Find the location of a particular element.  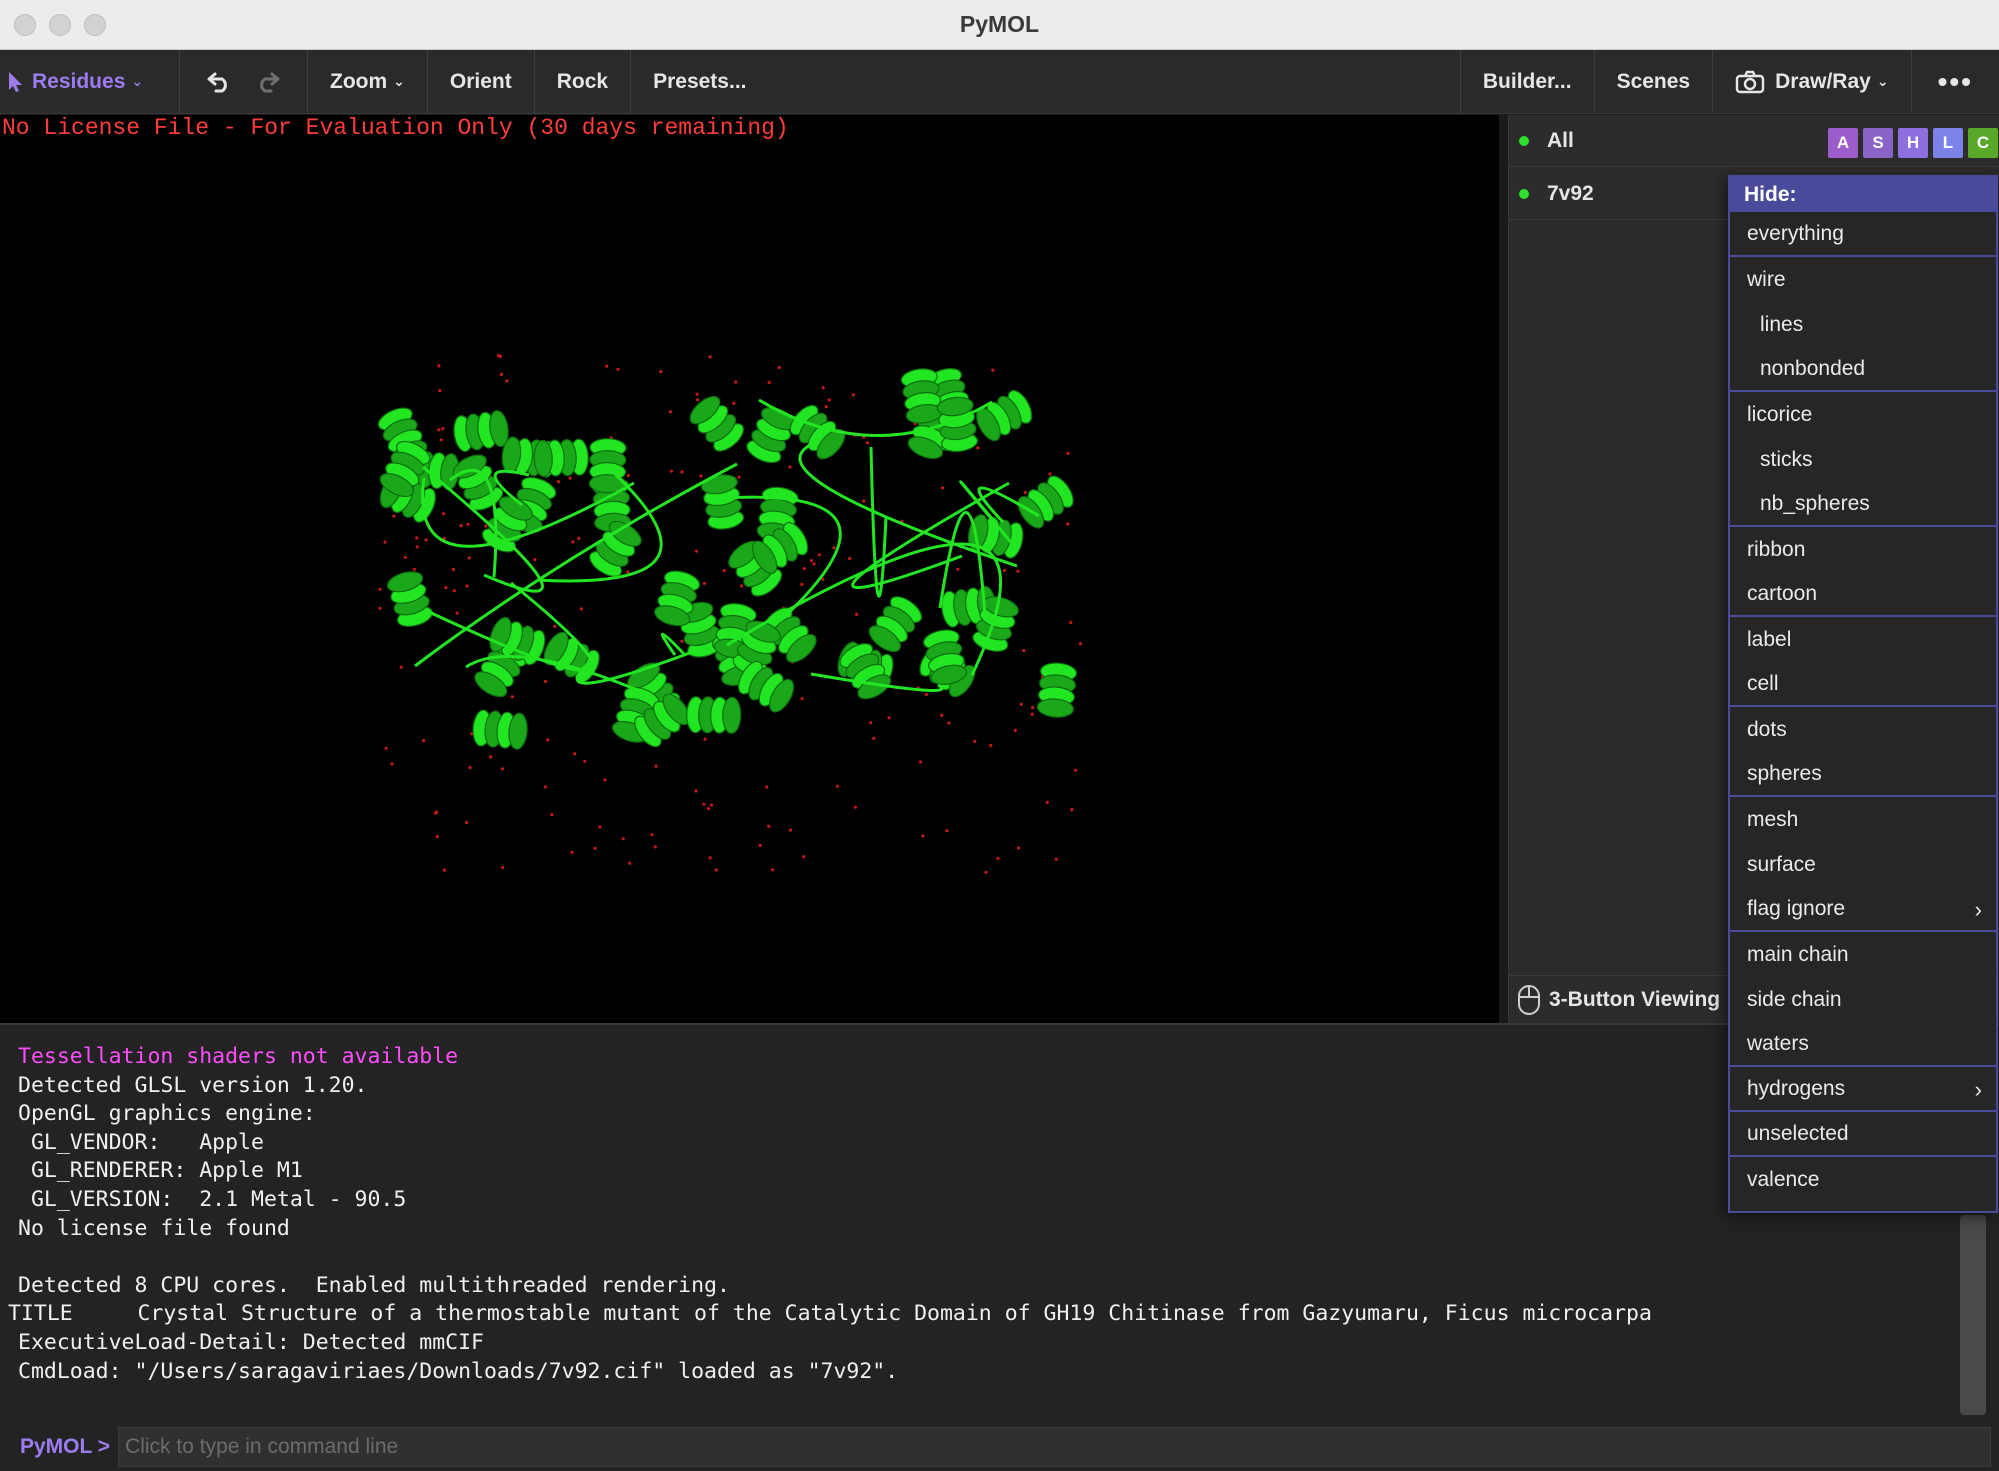

hide-menu-item-everything: everything is located at coordinates (1863, 234).